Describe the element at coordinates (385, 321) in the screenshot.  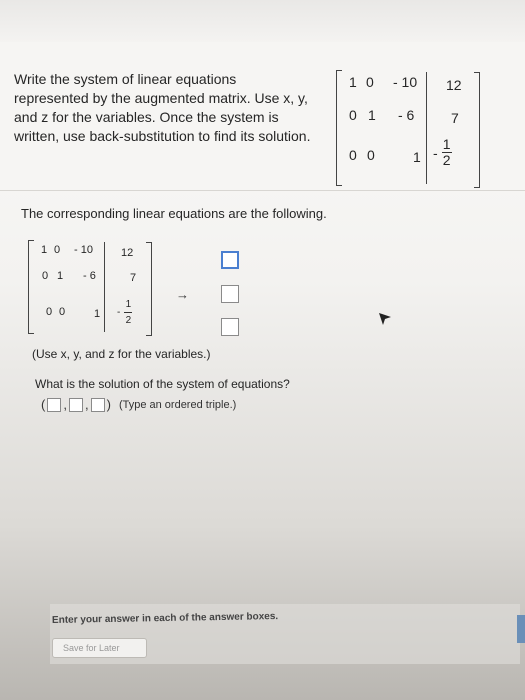
I see `mouse-cursor-icon` at that location.